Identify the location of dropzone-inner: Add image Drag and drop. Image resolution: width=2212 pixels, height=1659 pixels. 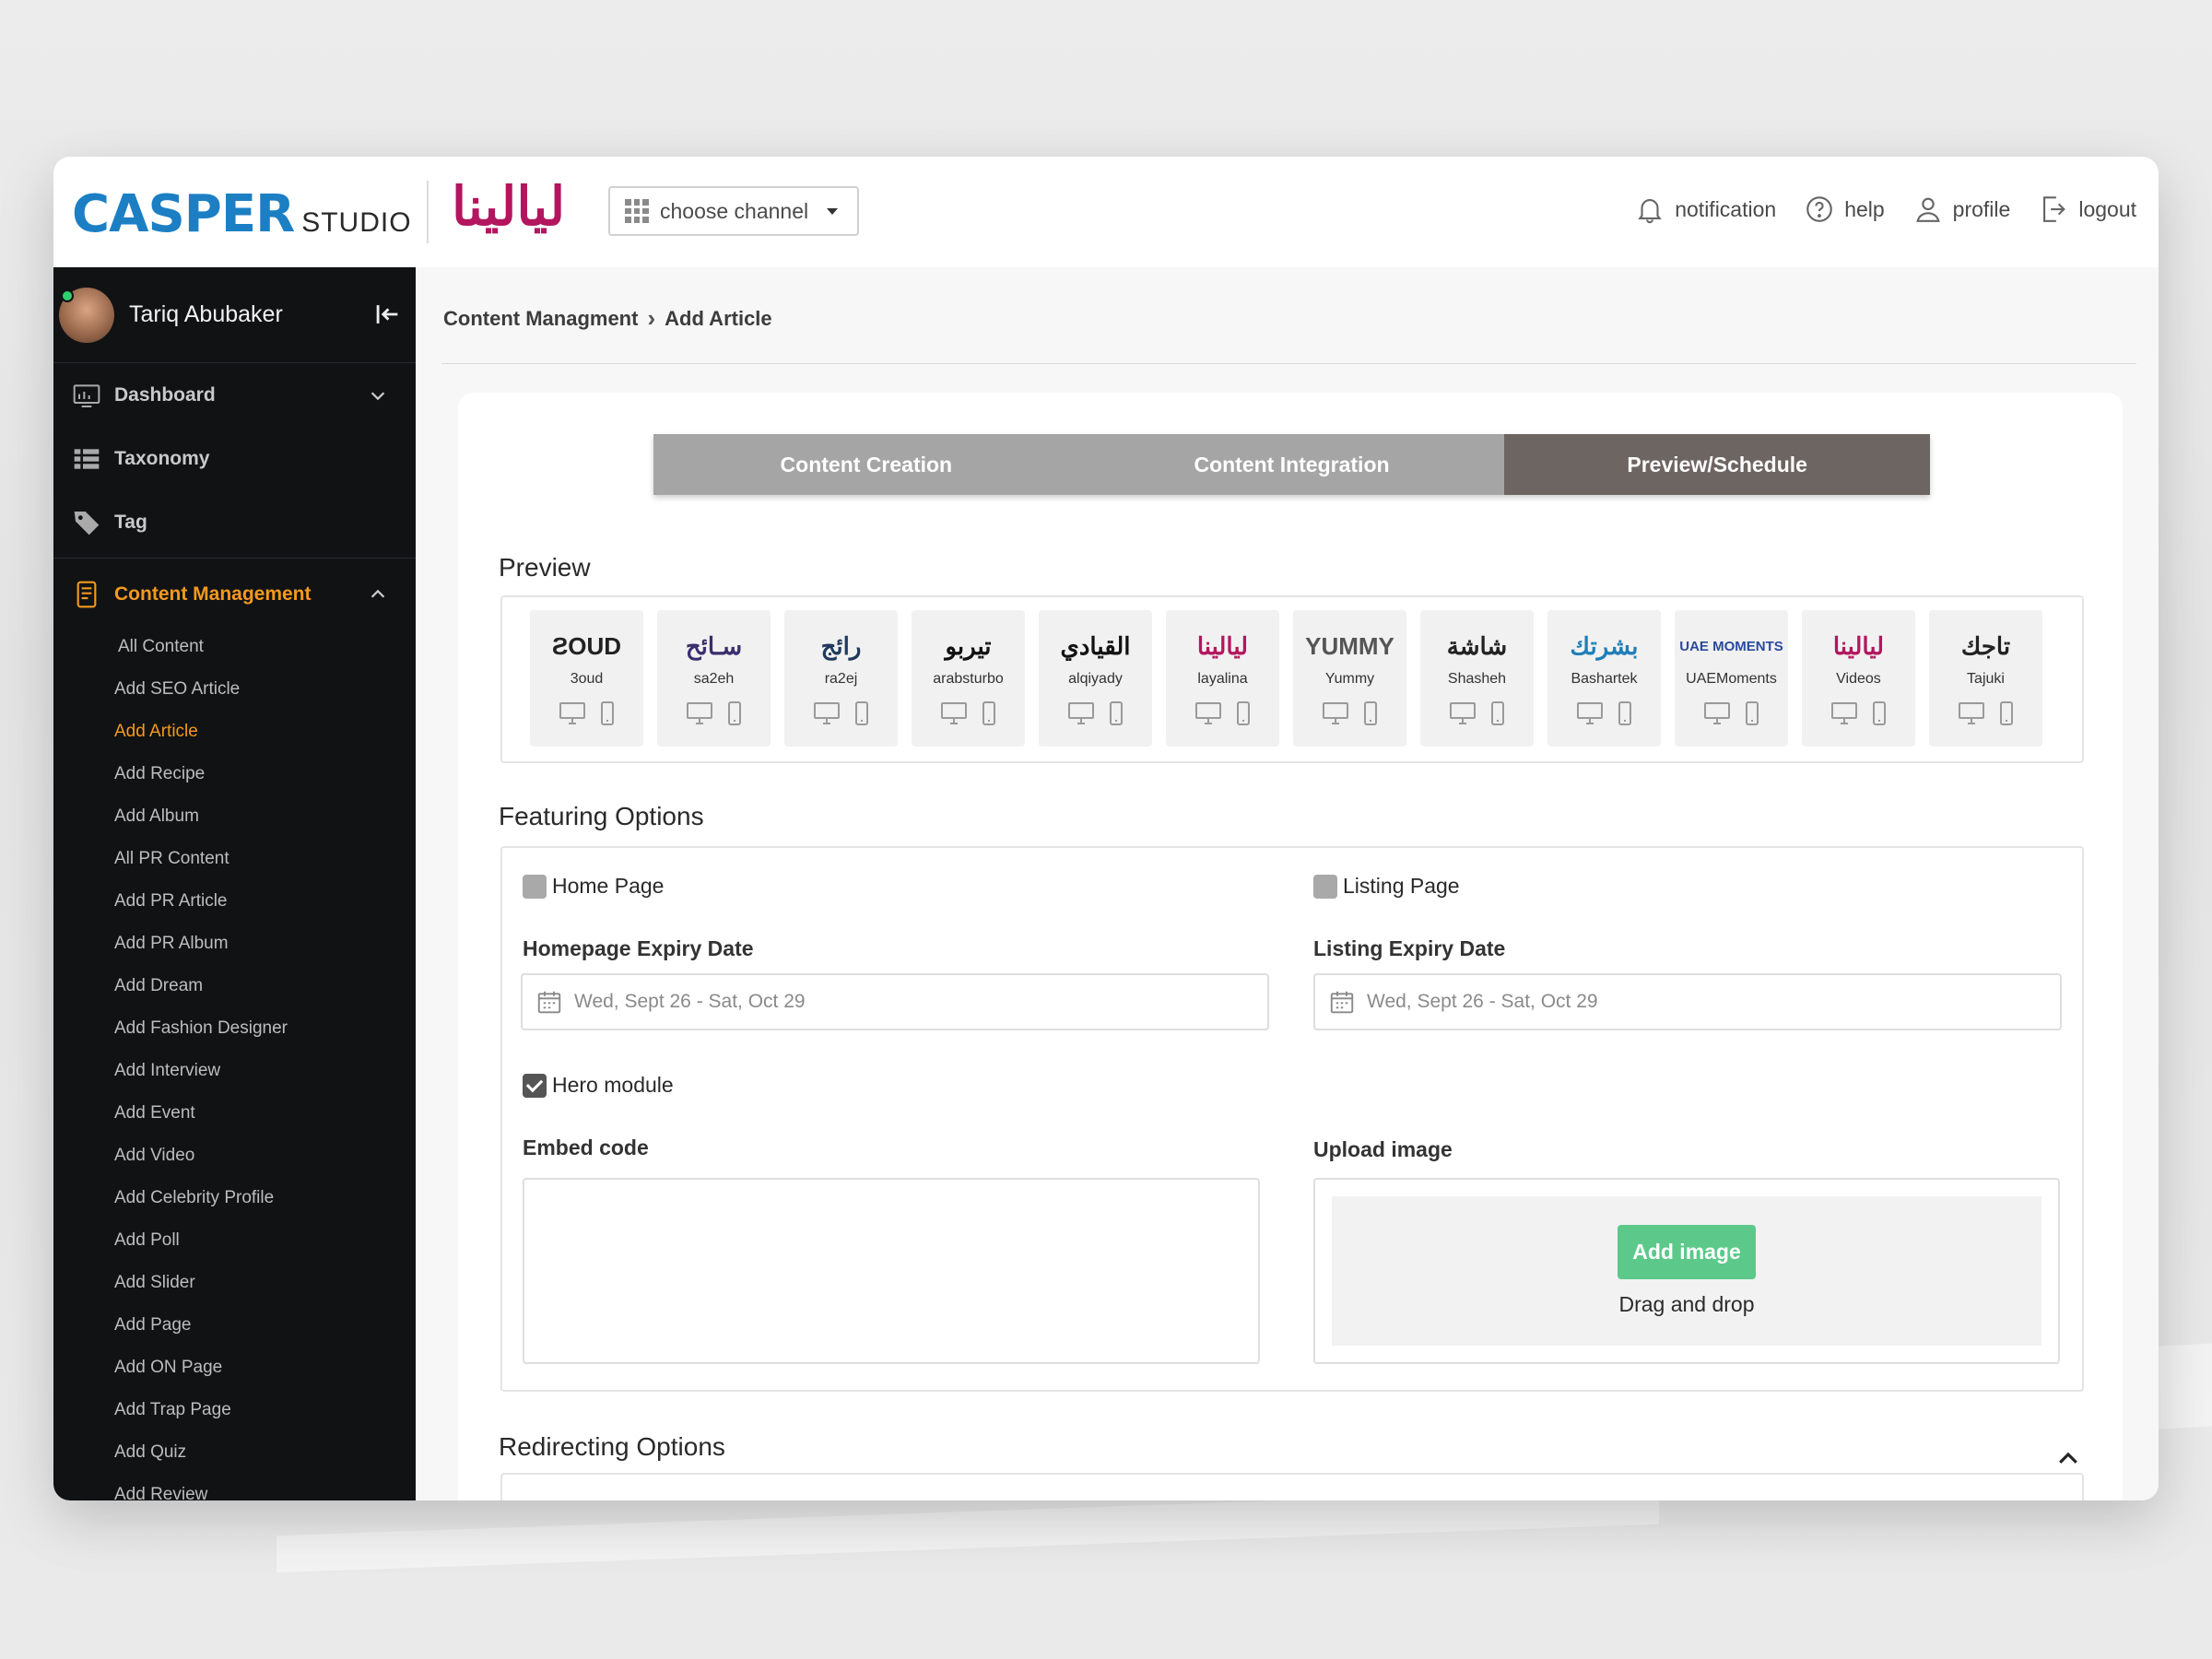
(1686, 1271).